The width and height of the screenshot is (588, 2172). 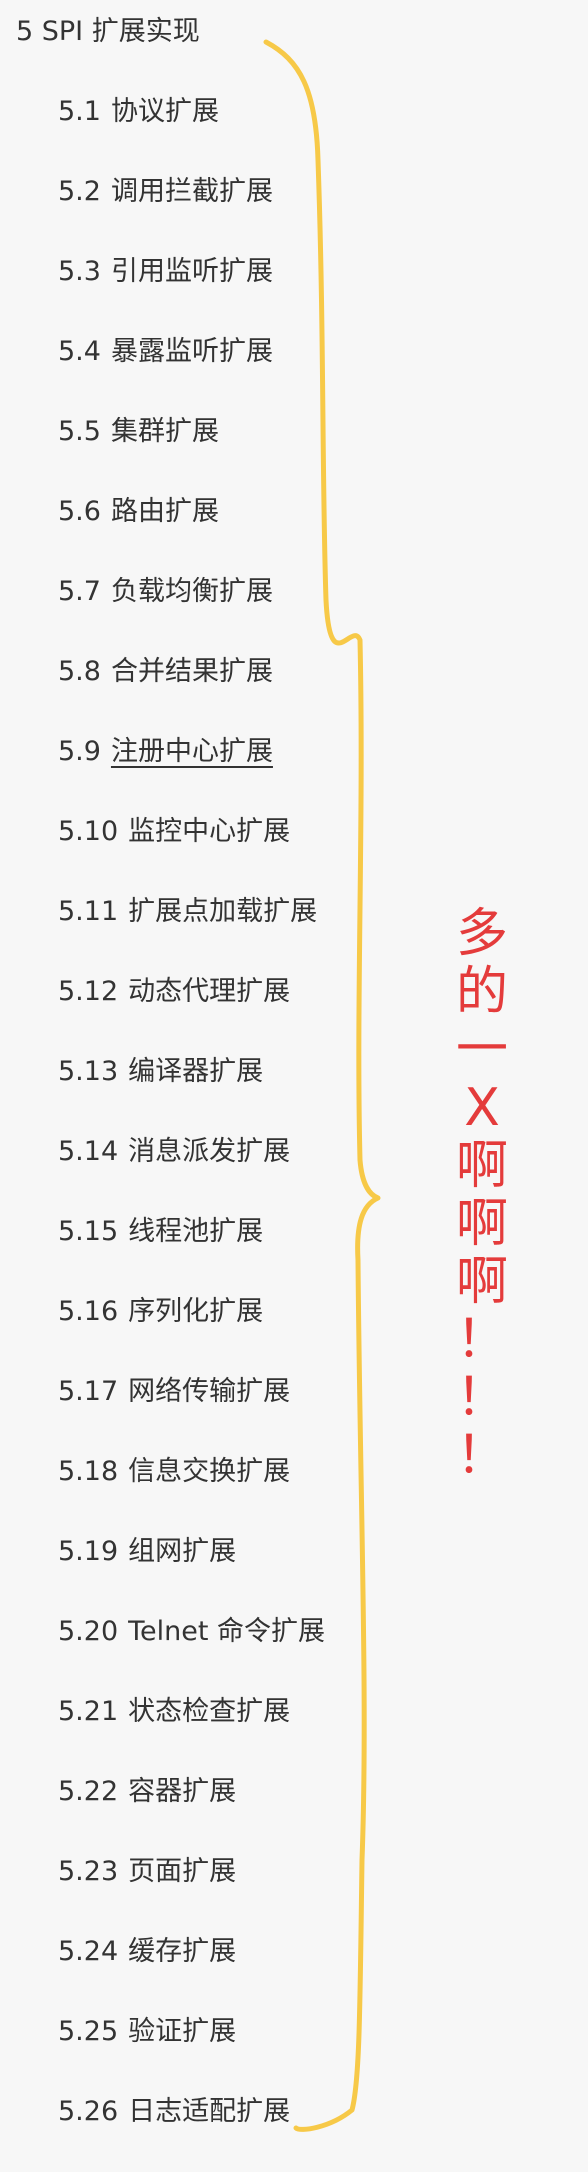 I want to click on toc-item-number: 5.25, so click(x=88, y=2031).